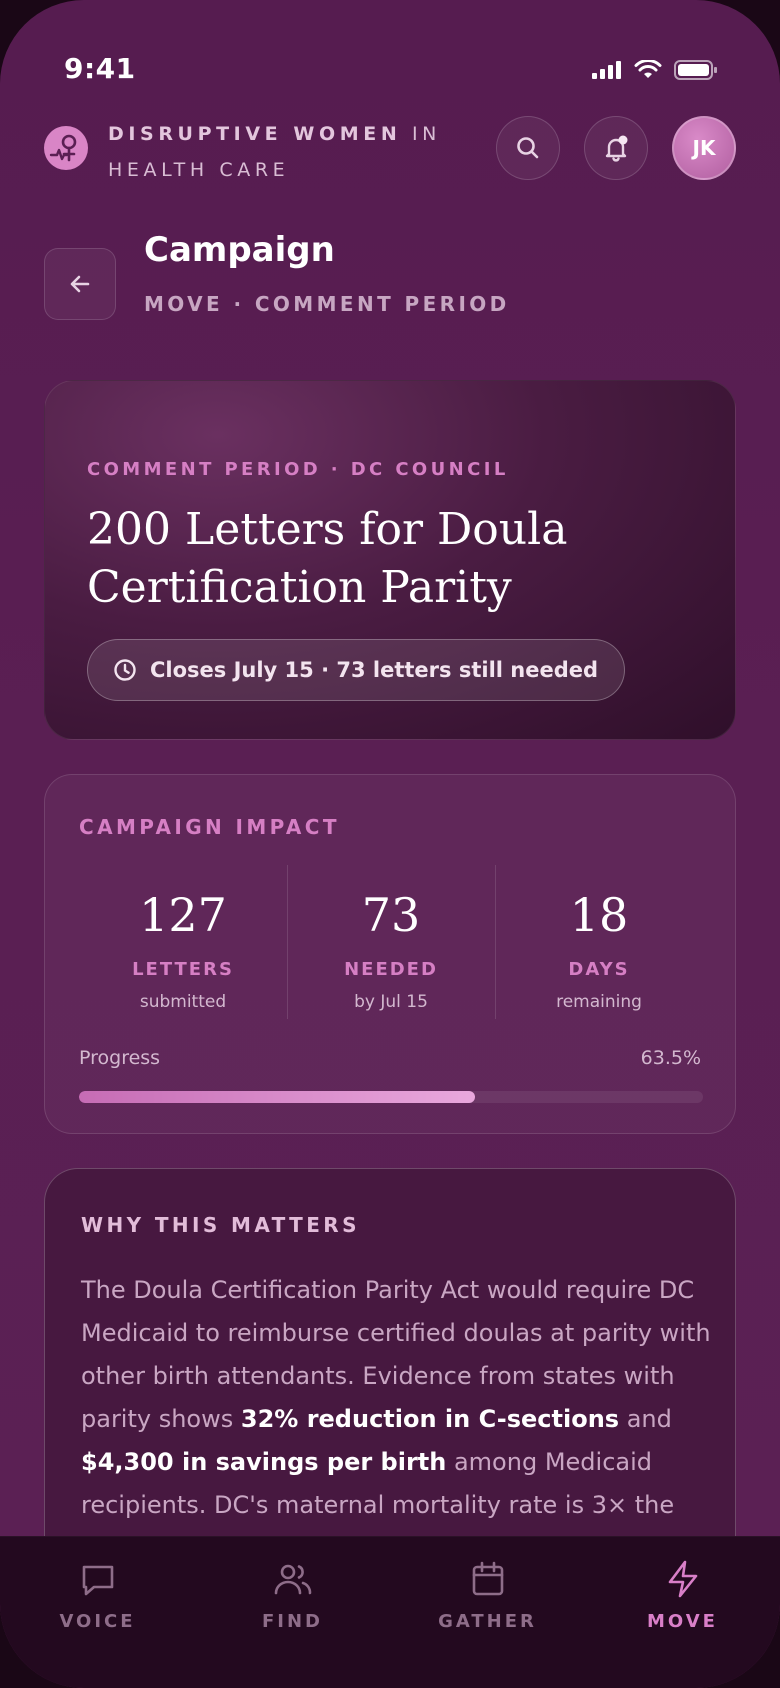  What do you see at coordinates (606, 70) in the screenshot?
I see `signal-icon` at bounding box center [606, 70].